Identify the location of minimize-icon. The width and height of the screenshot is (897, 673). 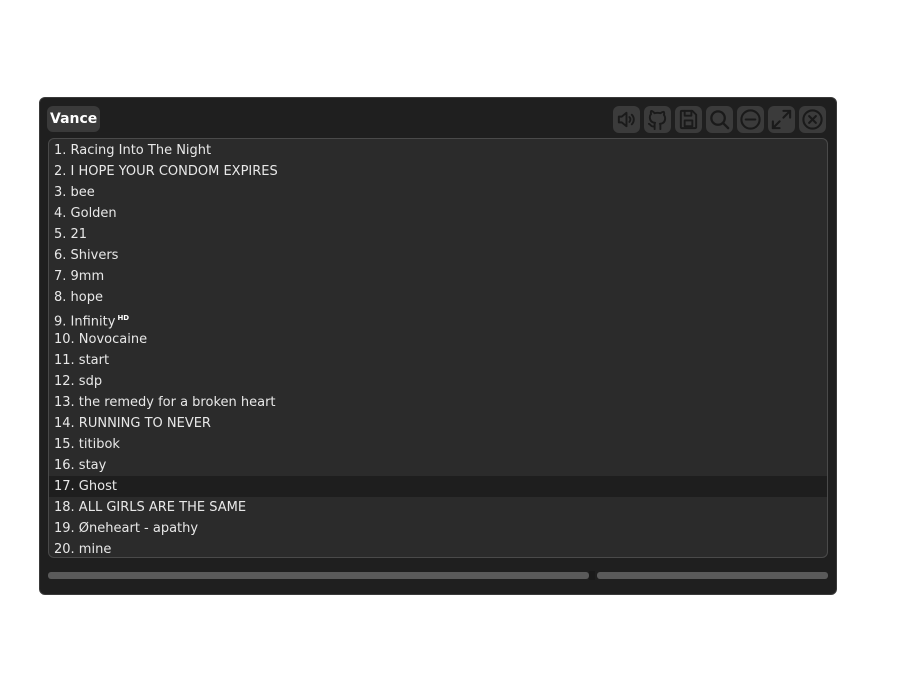
(750, 119).